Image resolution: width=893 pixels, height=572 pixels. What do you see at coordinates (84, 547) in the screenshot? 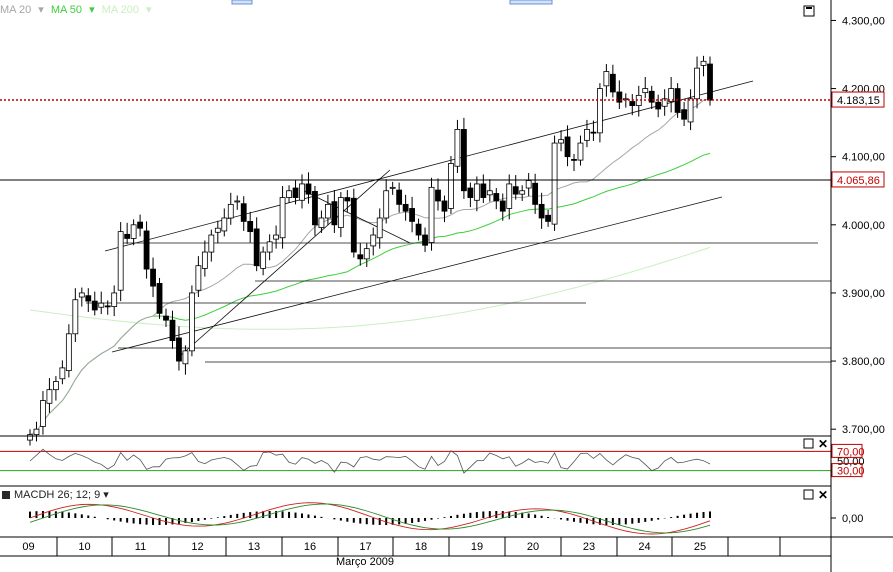
I see `x-tick-label: 10` at bounding box center [84, 547].